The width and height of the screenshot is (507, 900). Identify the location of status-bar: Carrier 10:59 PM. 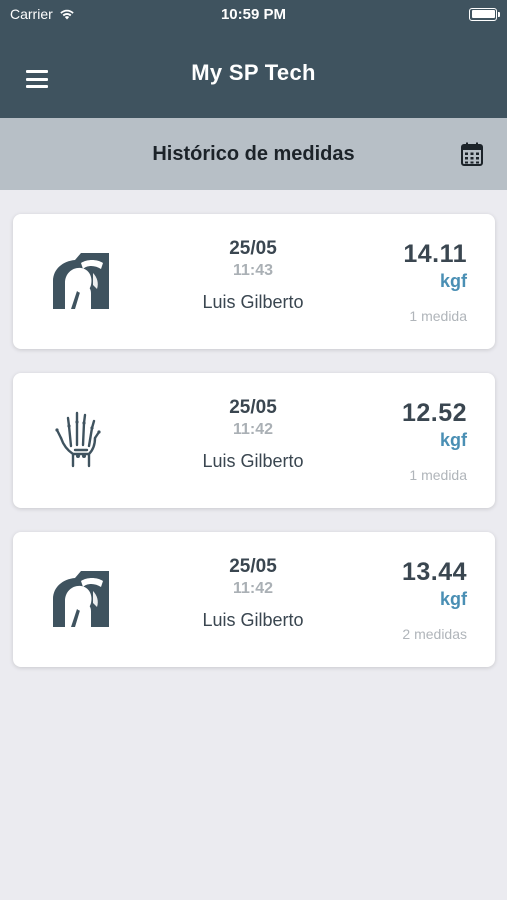
(253, 14).